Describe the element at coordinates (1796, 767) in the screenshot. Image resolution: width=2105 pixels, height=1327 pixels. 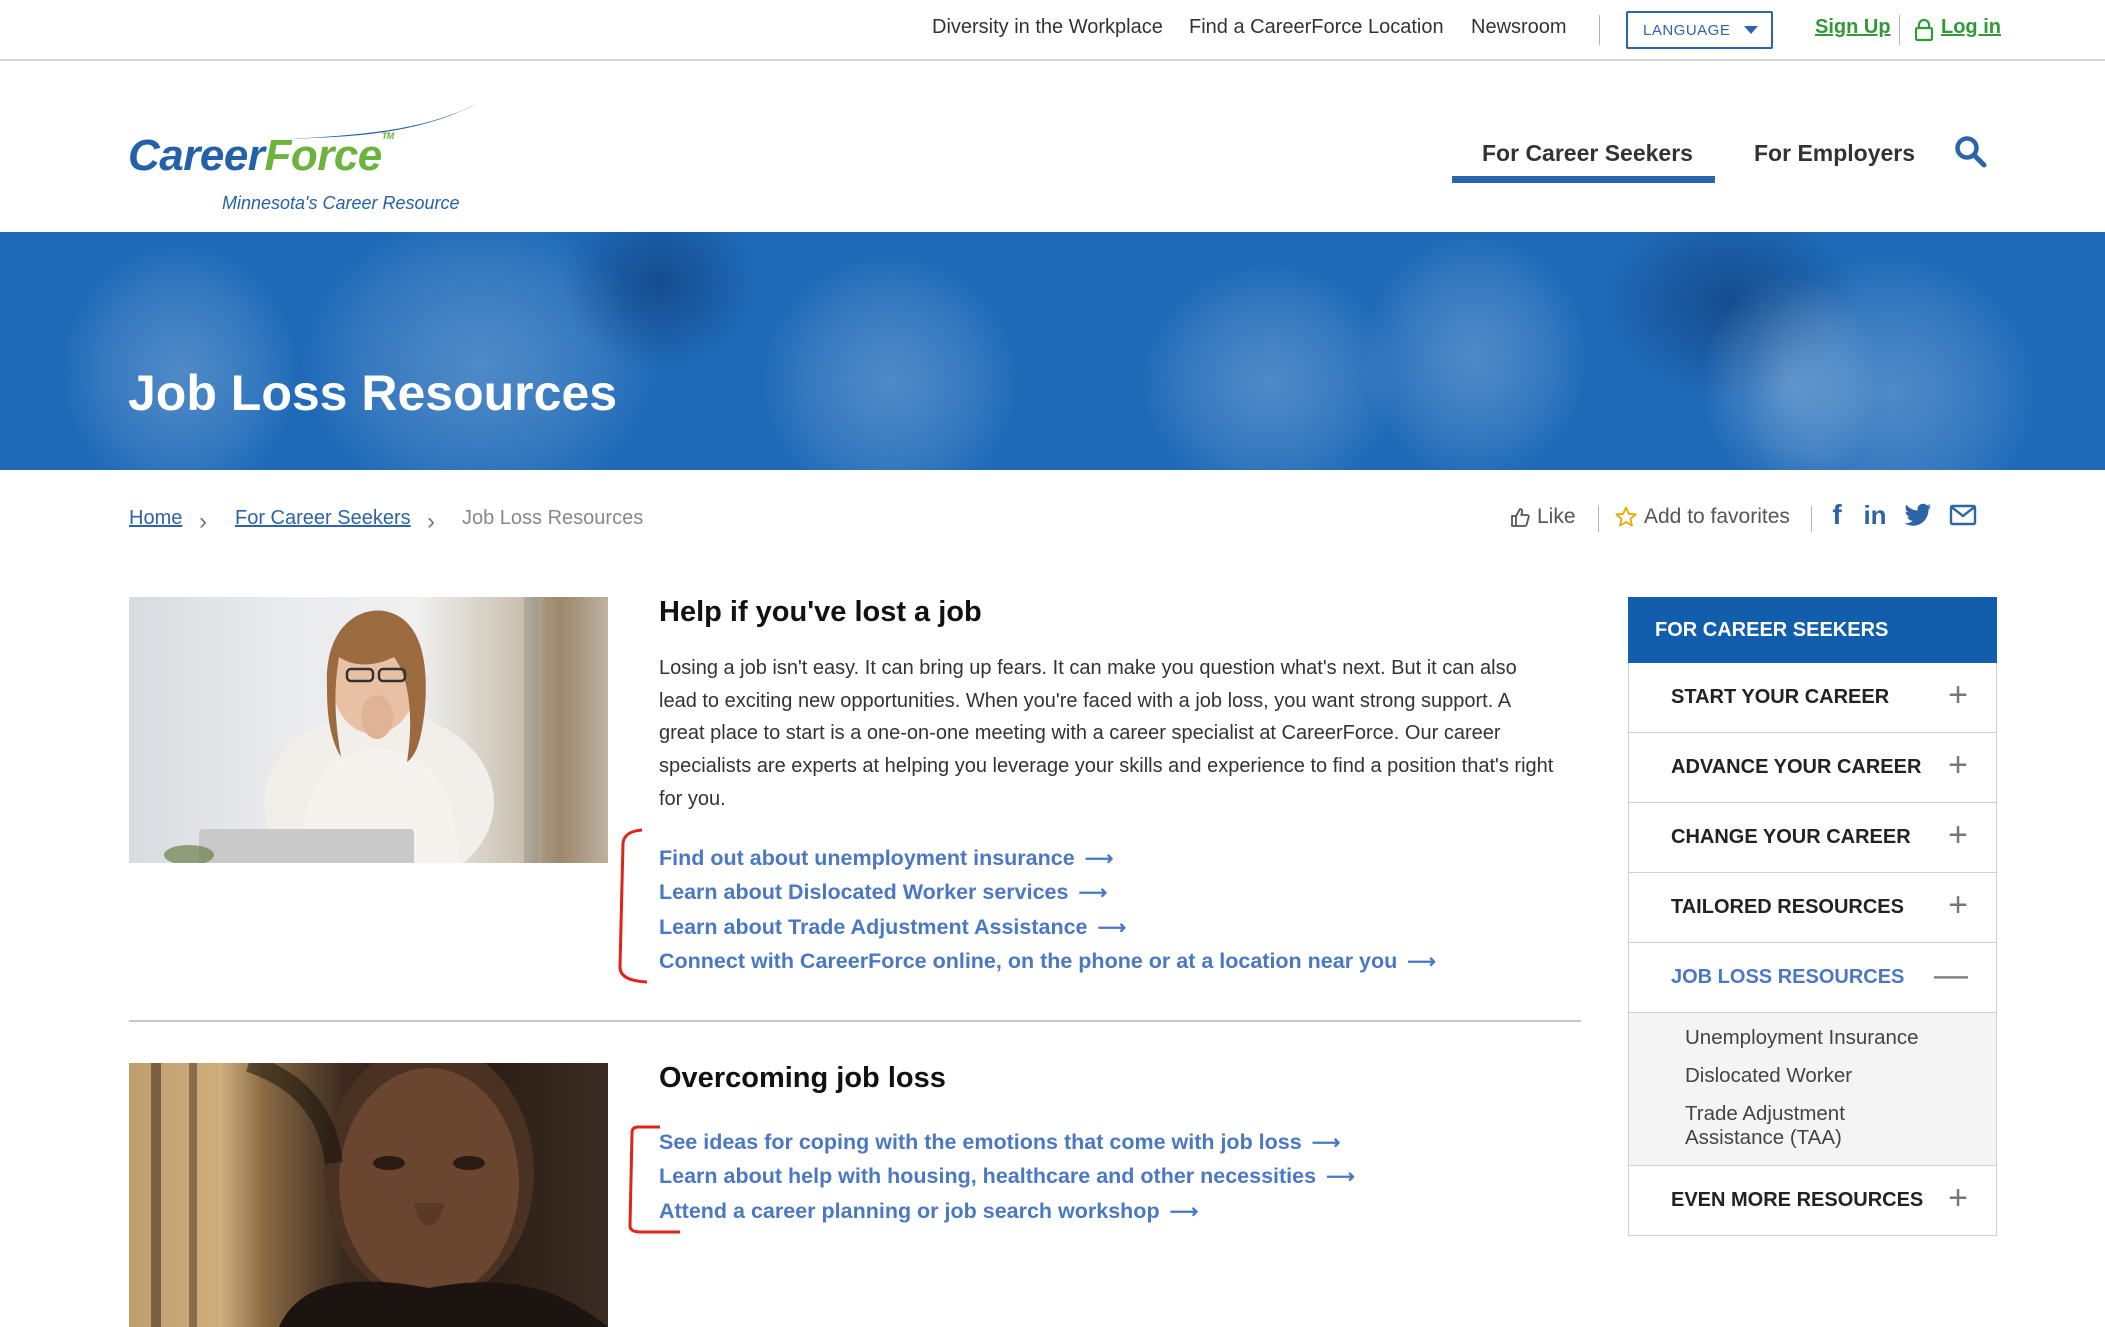
I see `sidebar-item-label: ADVANCE YOUR CAREER` at that location.